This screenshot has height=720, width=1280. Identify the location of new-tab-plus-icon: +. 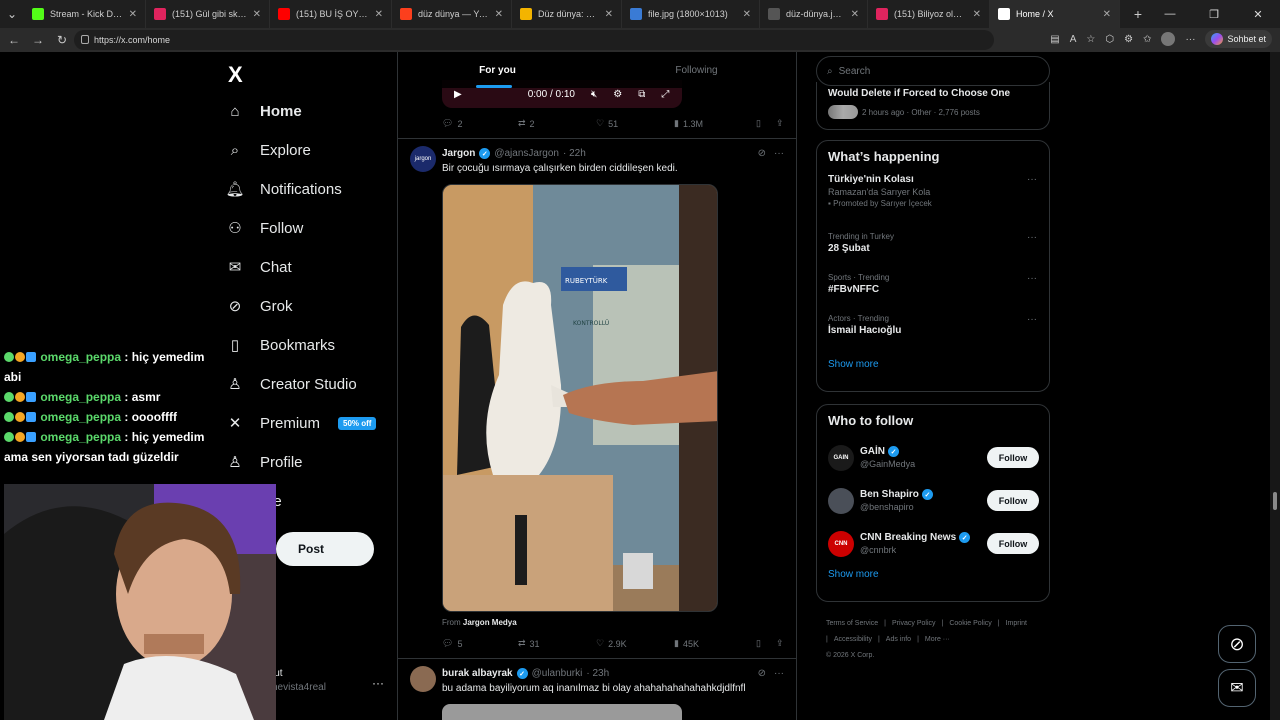
(1138, 14).